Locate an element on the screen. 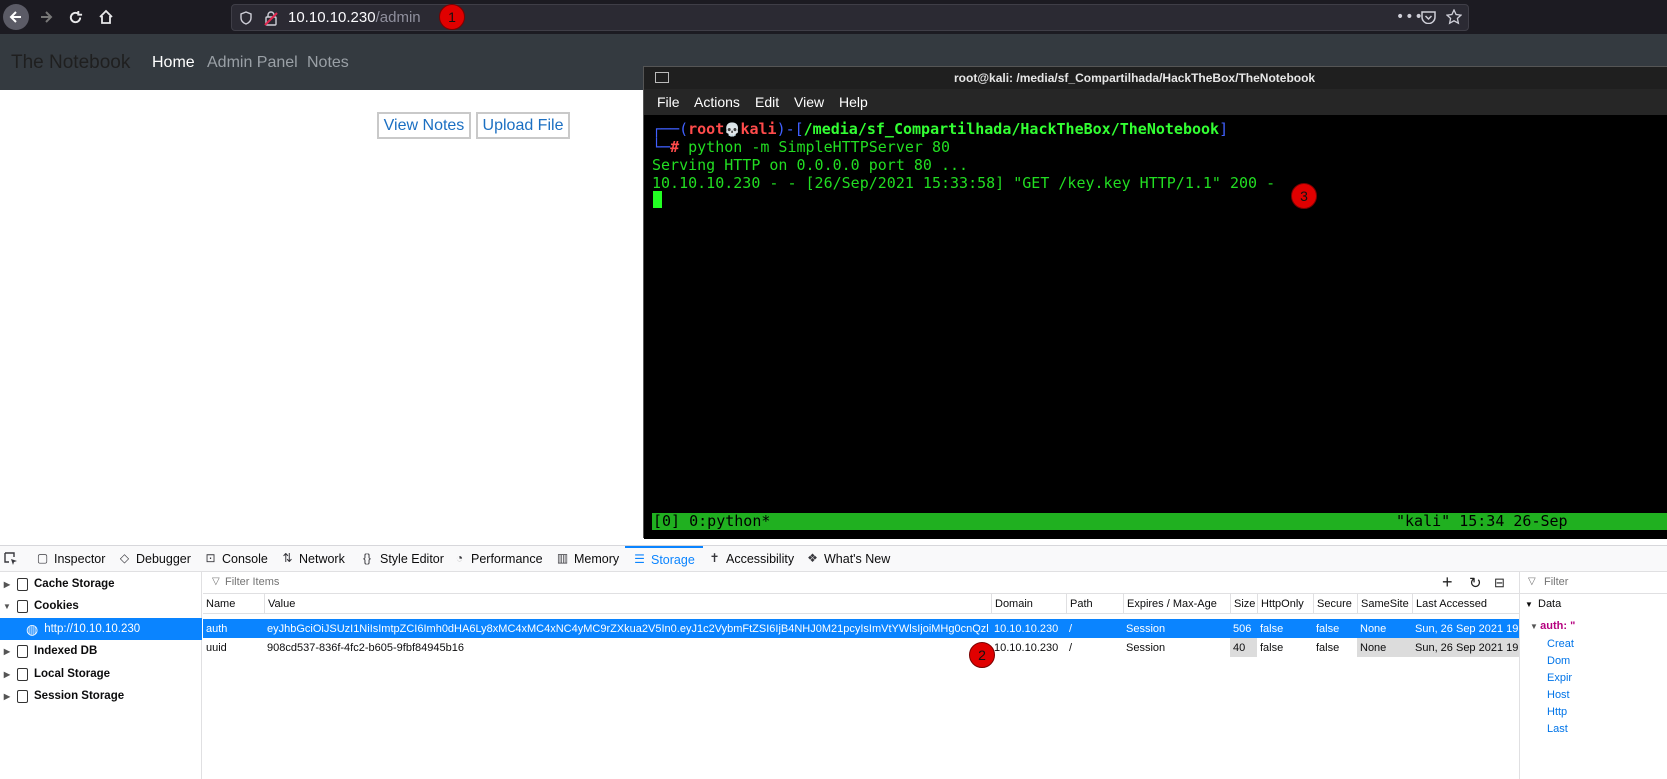 The width and height of the screenshot is (1667, 779). filter-items-input: Filter Items is located at coordinates (252, 582).